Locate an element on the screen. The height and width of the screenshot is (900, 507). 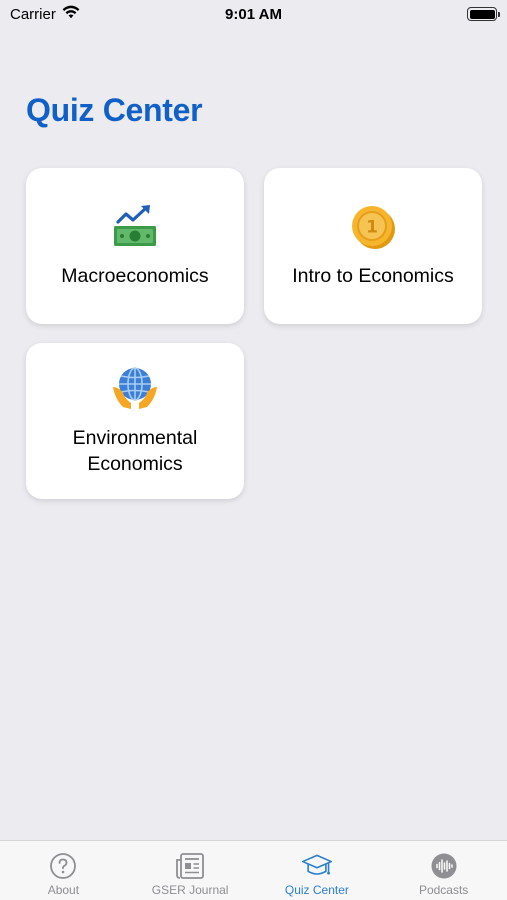
status-left: Carrier is located at coordinates (45, 14).